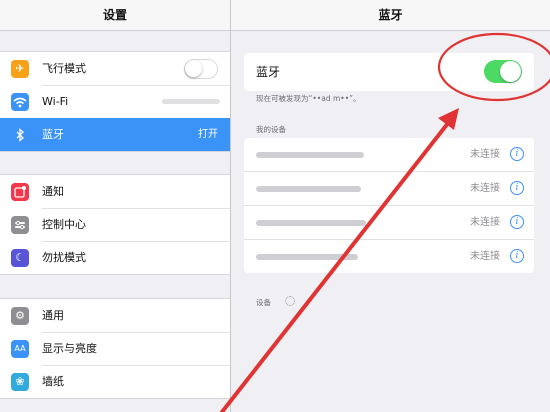 This screenshot has width=550, height=412. What do you see at coordinates (208, 134) in the screenshot?
I see `bluetooth-status-value: 打开` at bounding box center [208, 134].